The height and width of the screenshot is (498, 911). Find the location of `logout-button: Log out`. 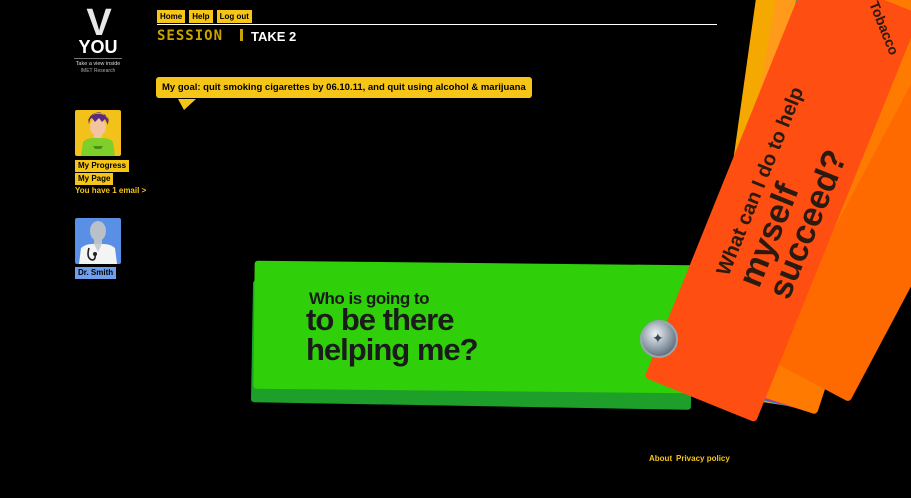

logout-button: Log out is located at coordinates (234, 16).